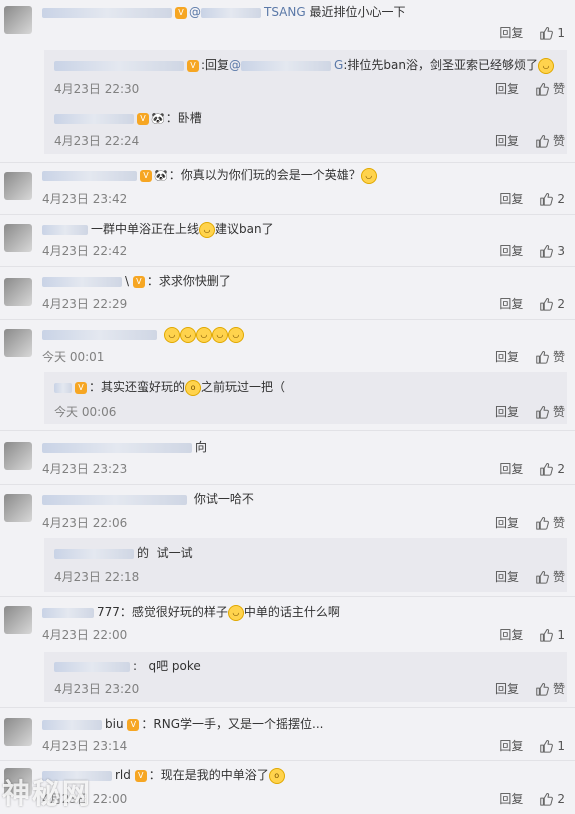  What do you see at coordinates (357, 12) in the screenshot?
I see `comment-text: 最近排位小心一下` at bounding box center [357, 12].